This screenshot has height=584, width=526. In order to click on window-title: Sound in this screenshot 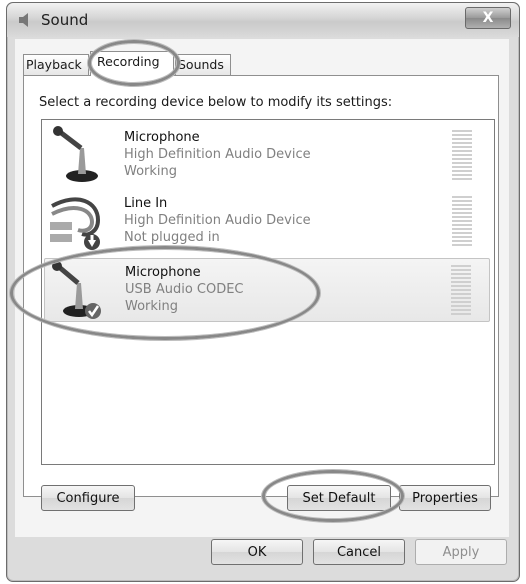, I will do `click(65, 20)`.